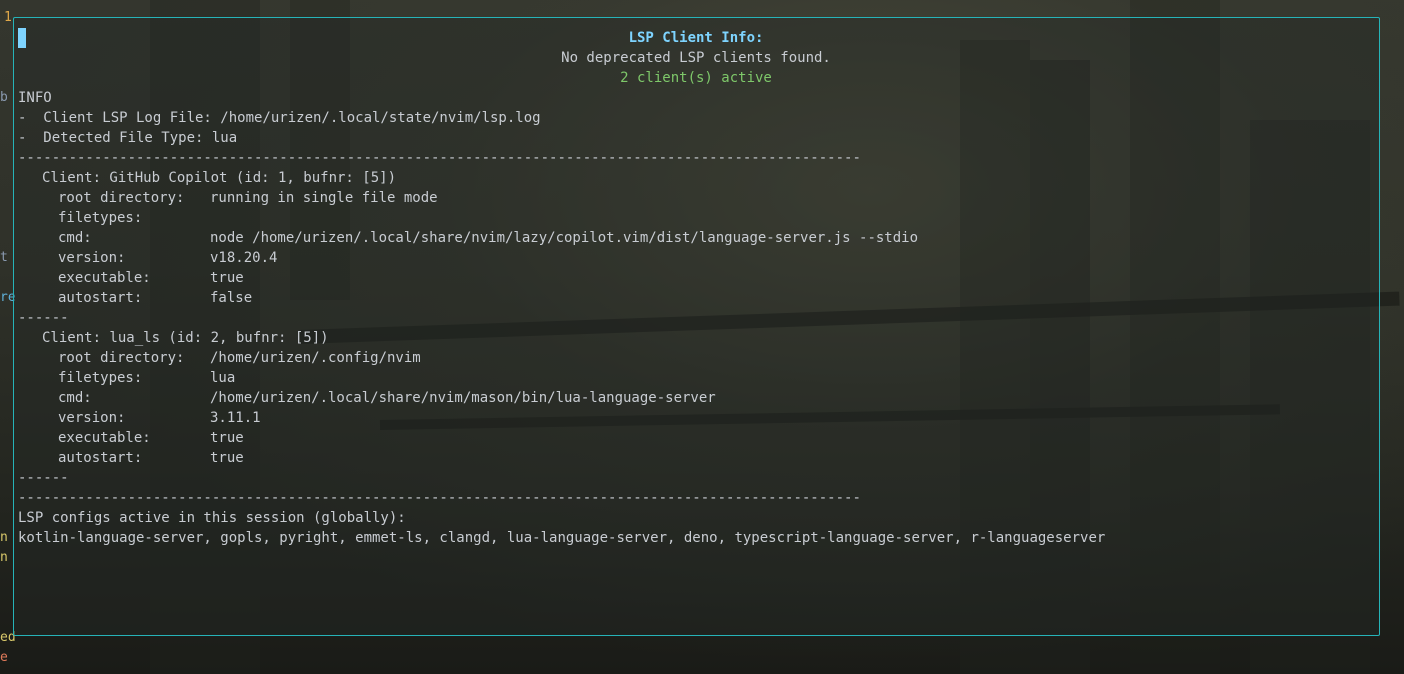  Describe the element at coordinates (4, 97) in the screenshot. I see `gutter-text: b` at that location.